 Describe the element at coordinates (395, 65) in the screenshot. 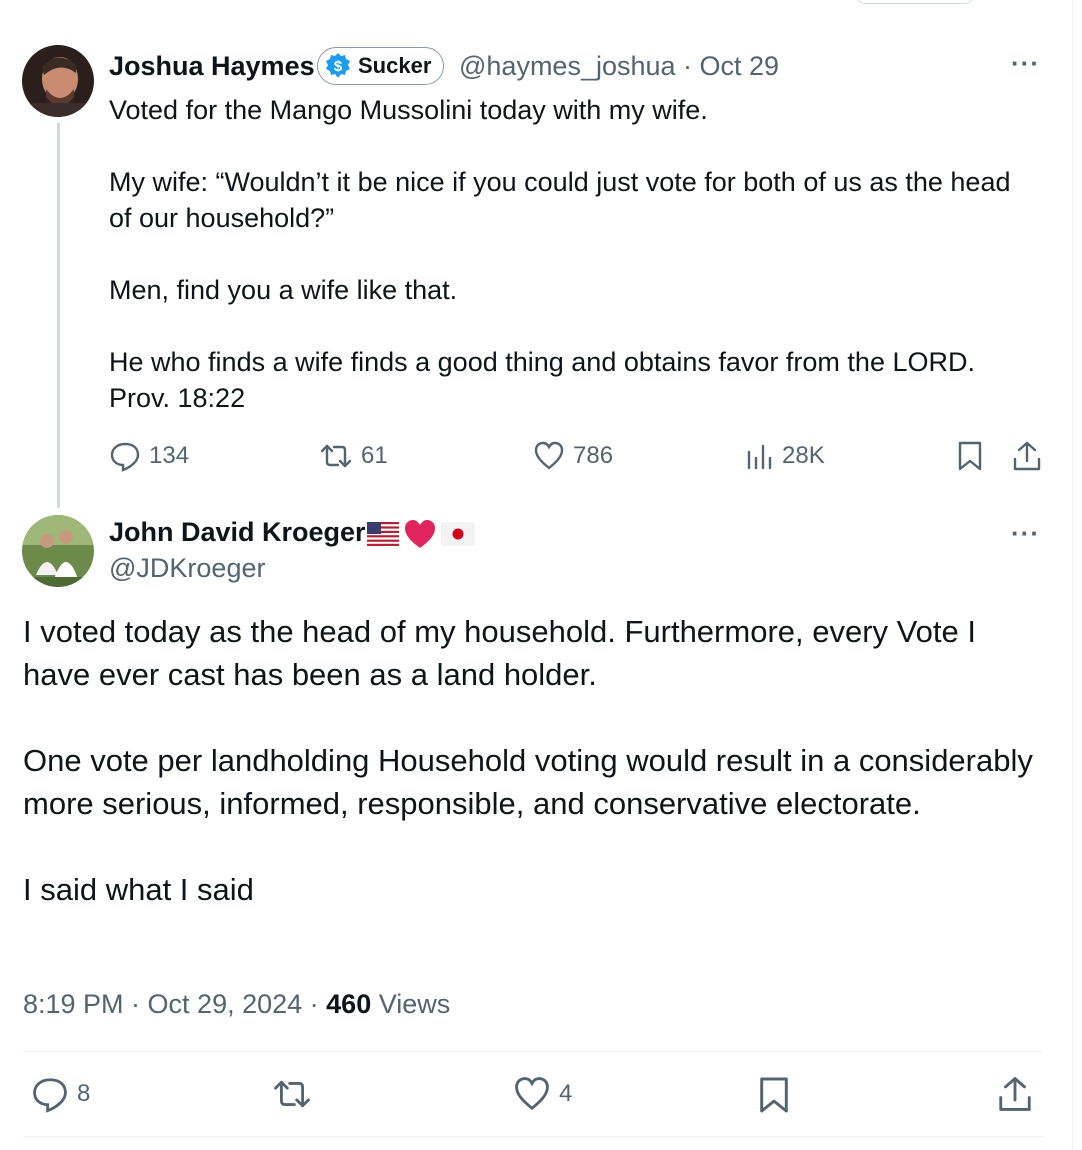

I see `badge-label: Sucker` at that location.